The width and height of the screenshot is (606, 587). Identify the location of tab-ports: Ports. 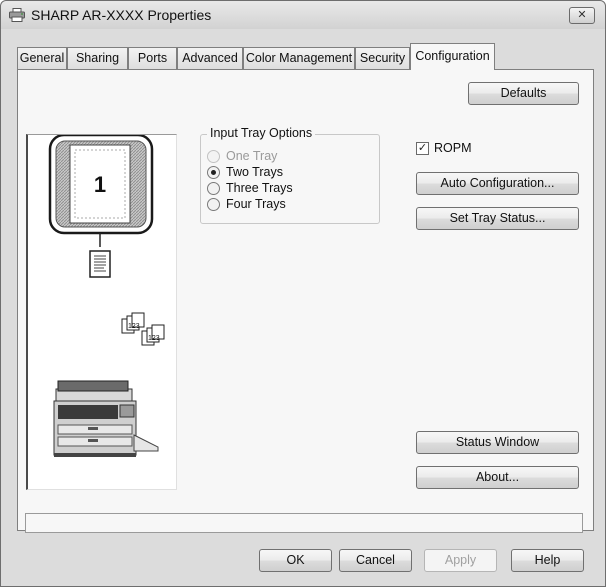
(152, 58).